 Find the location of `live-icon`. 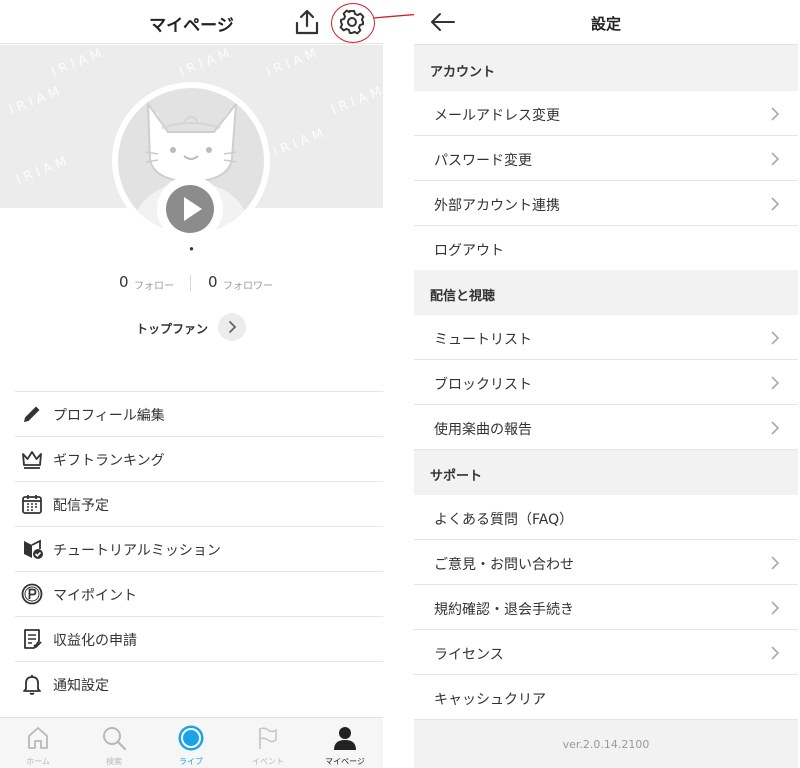

live-icon is located at coordinates (191, 738).